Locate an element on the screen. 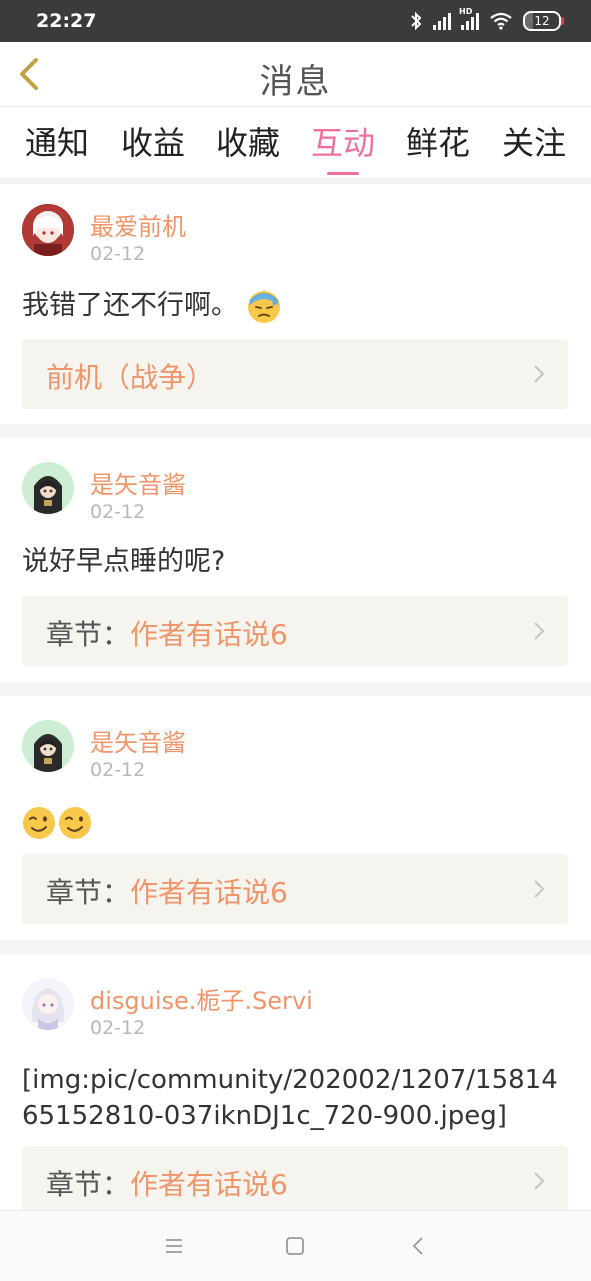 The image size is (591, 1281). active-tab-indicator is located at coordinates (343, 173).